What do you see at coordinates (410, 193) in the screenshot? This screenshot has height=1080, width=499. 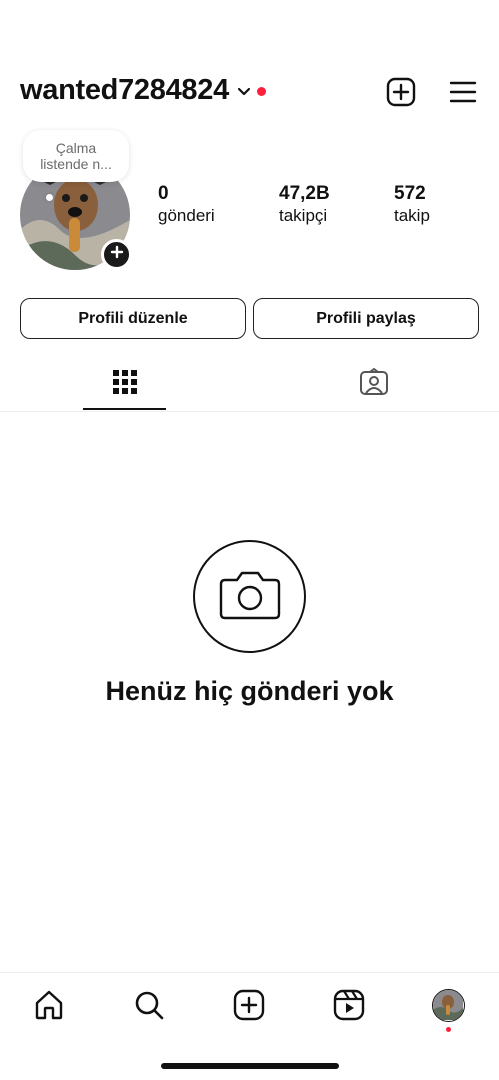 I see `following-count: 572` at bounding box center [410, 193].